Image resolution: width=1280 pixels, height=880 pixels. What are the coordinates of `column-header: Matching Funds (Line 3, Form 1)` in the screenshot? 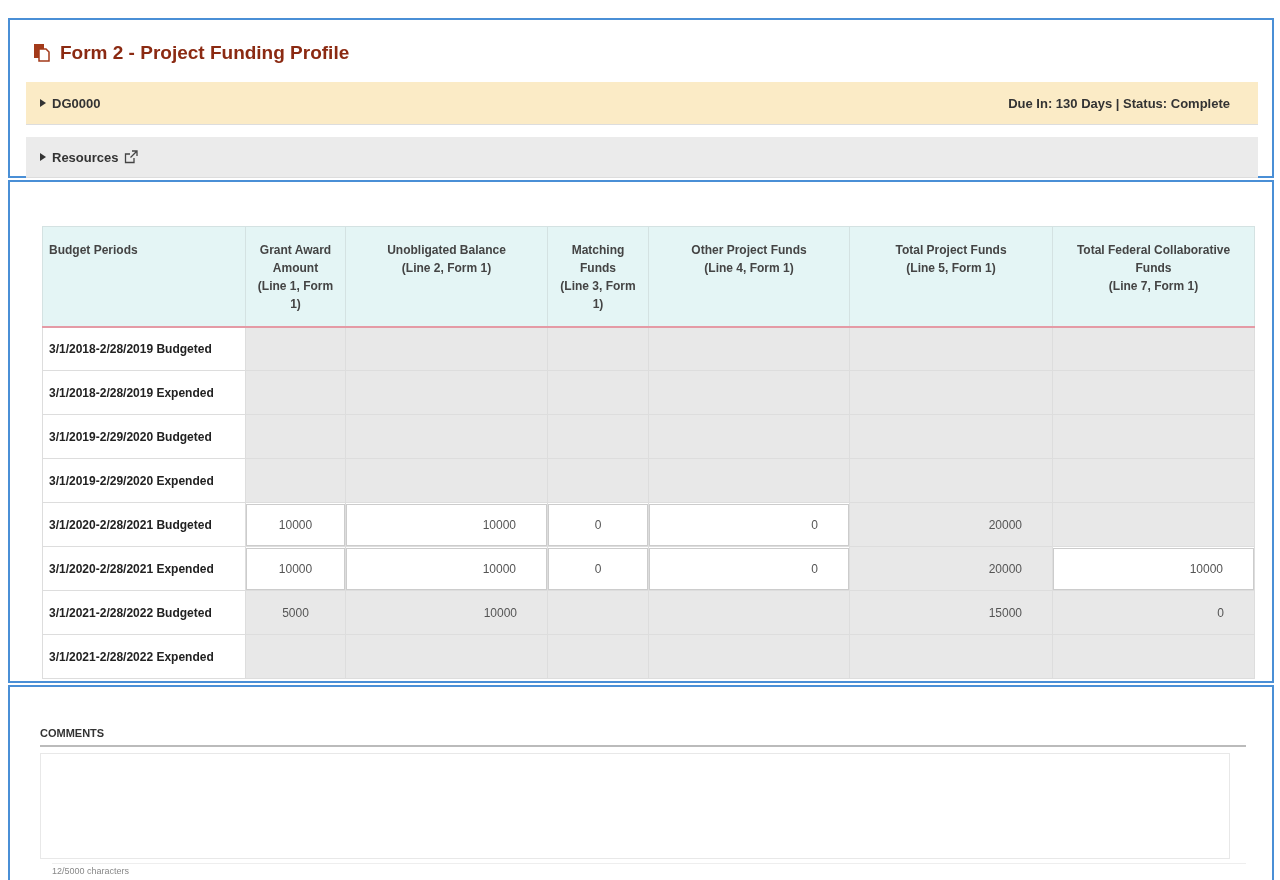 It's located at (598, 276).